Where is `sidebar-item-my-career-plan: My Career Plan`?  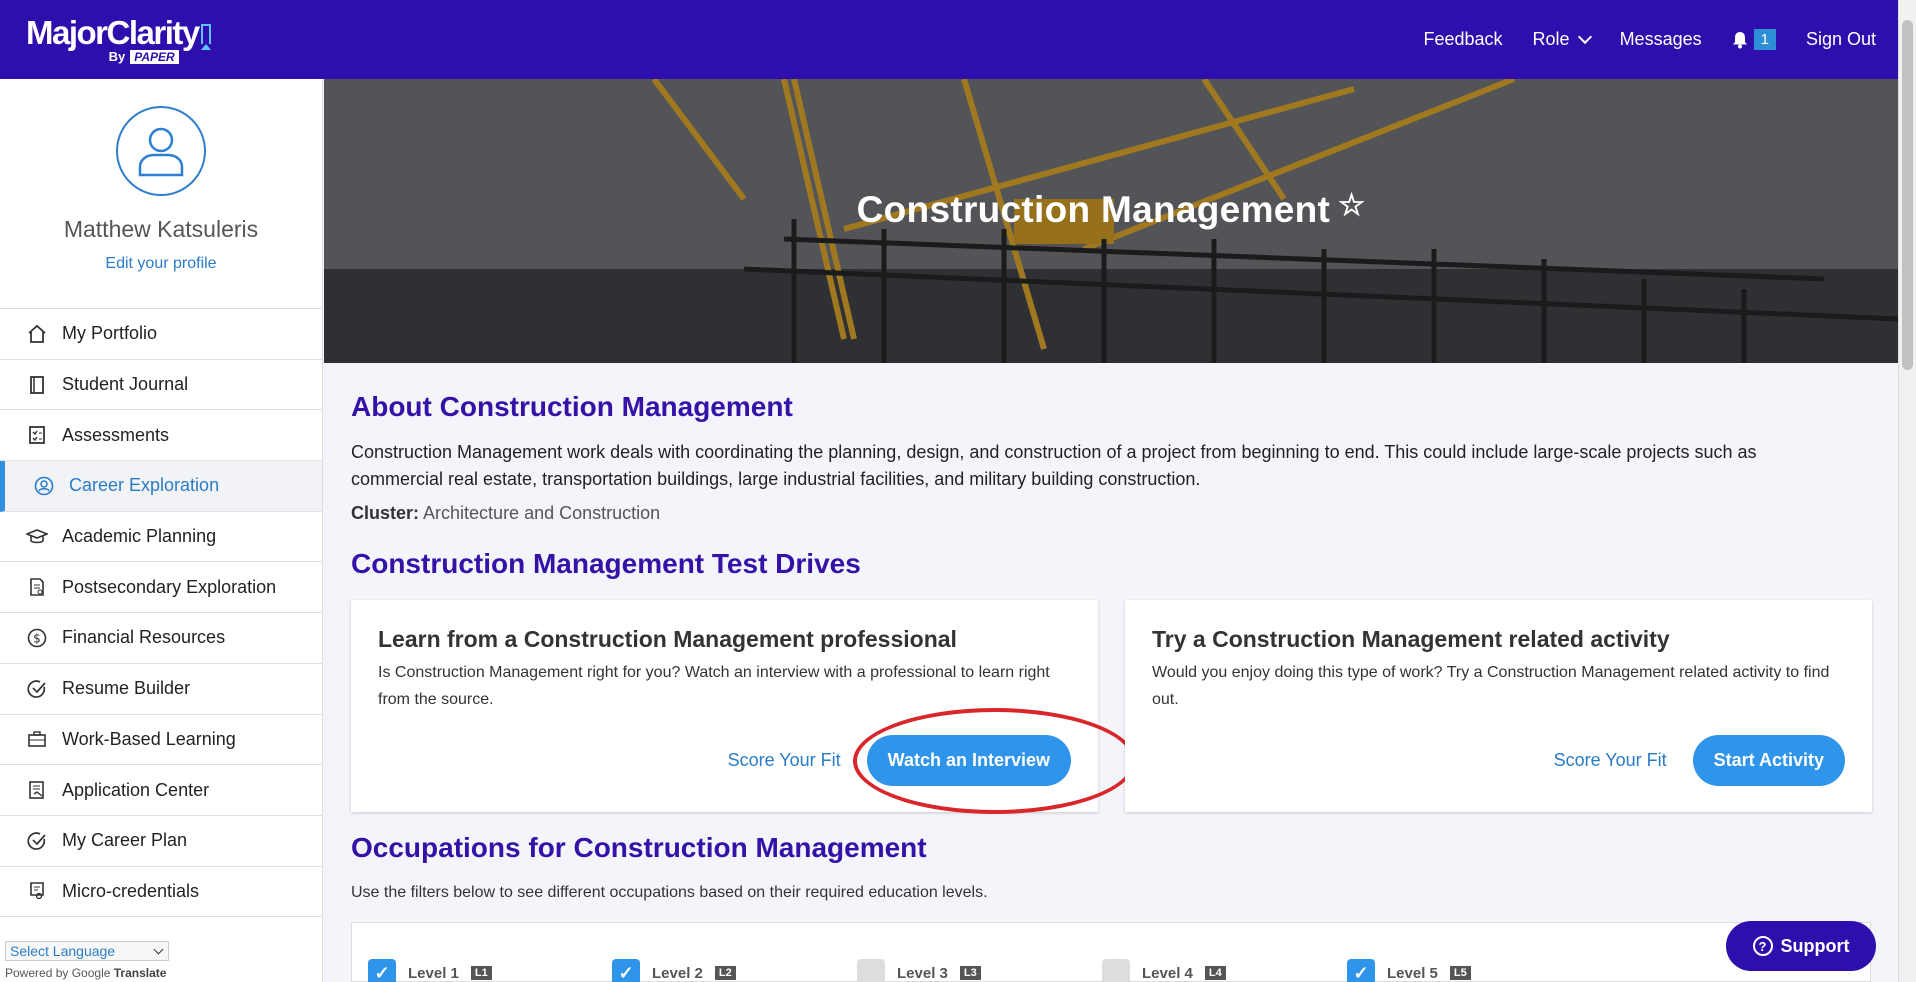 sidebar-item-my-career-plan: My Career Plan is located at coordinates (161, 841).